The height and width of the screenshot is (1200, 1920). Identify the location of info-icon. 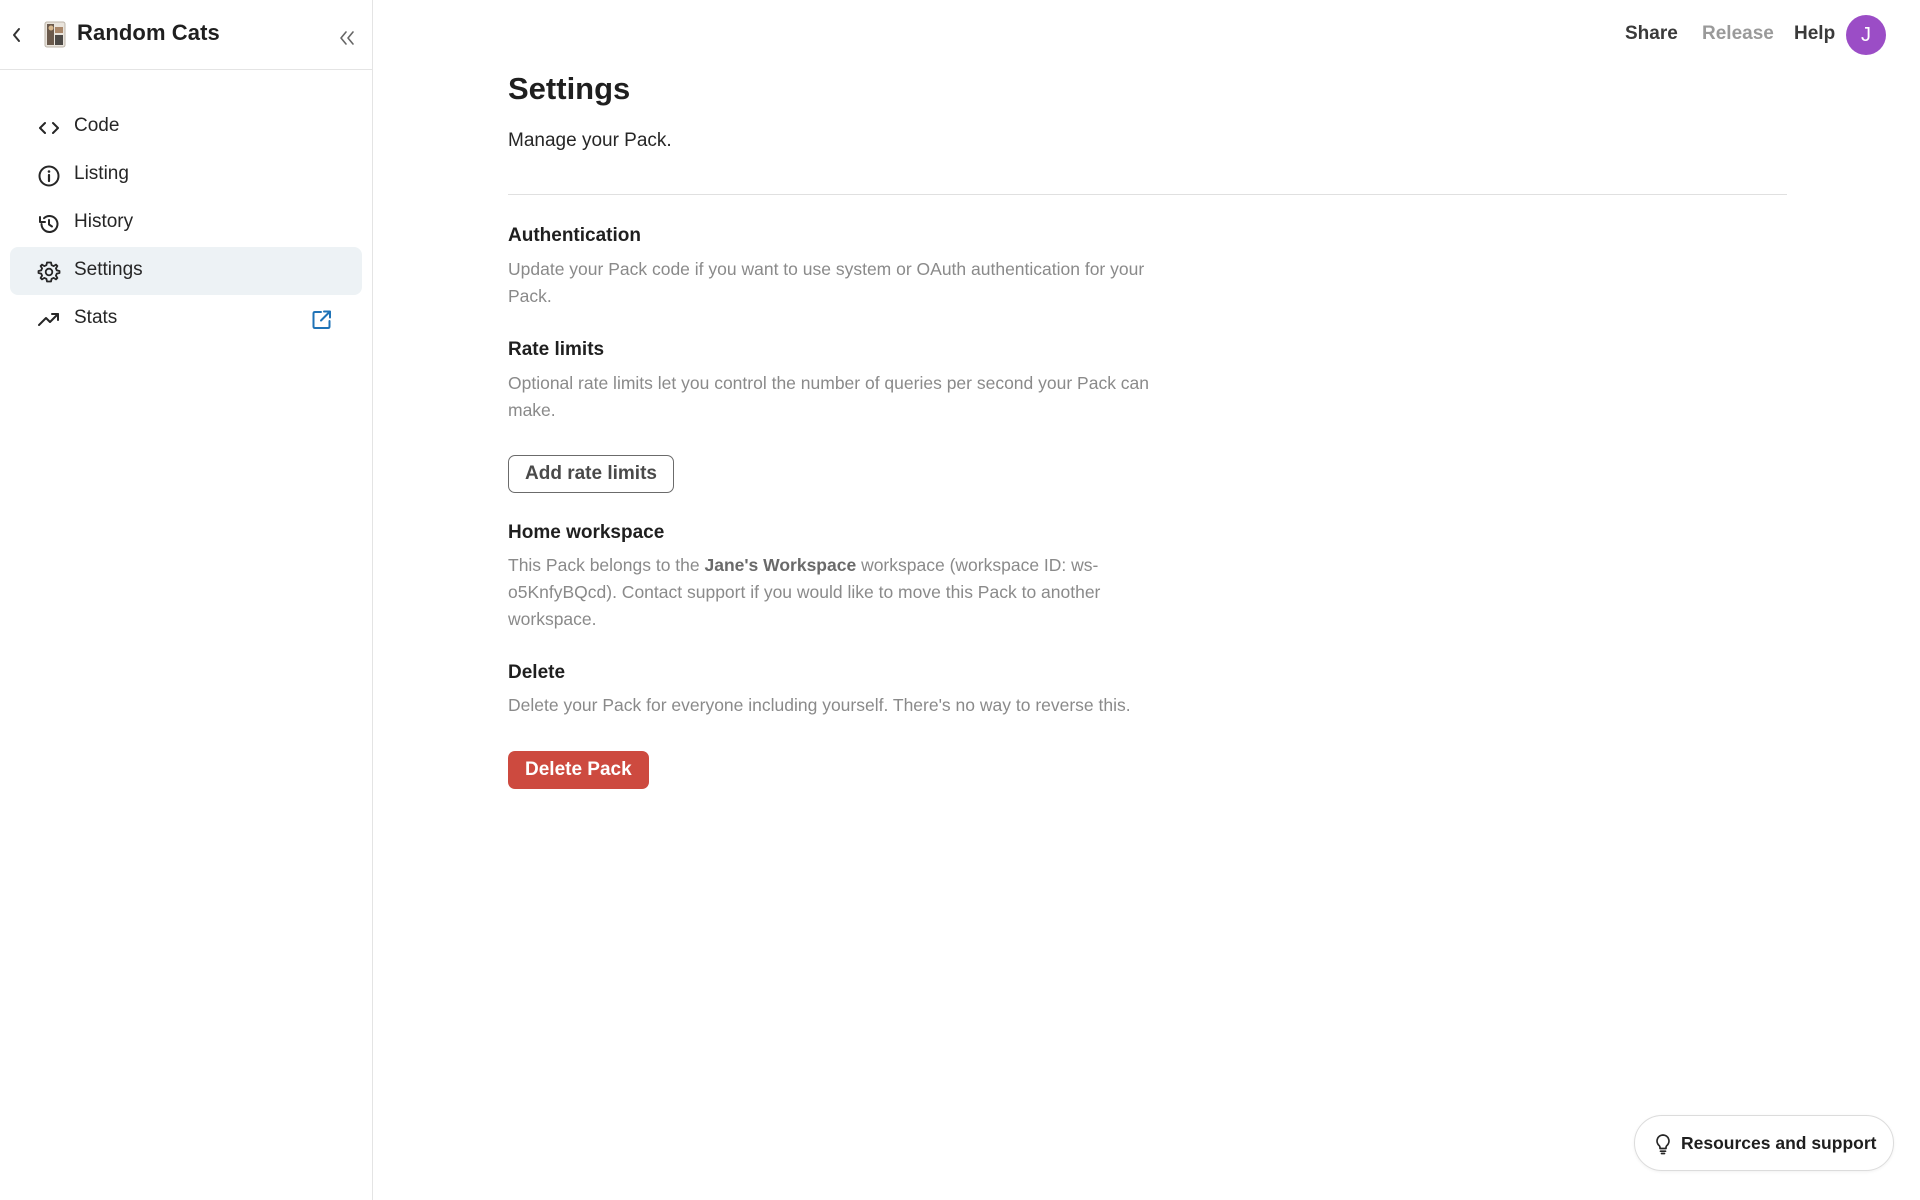
(49, 176).